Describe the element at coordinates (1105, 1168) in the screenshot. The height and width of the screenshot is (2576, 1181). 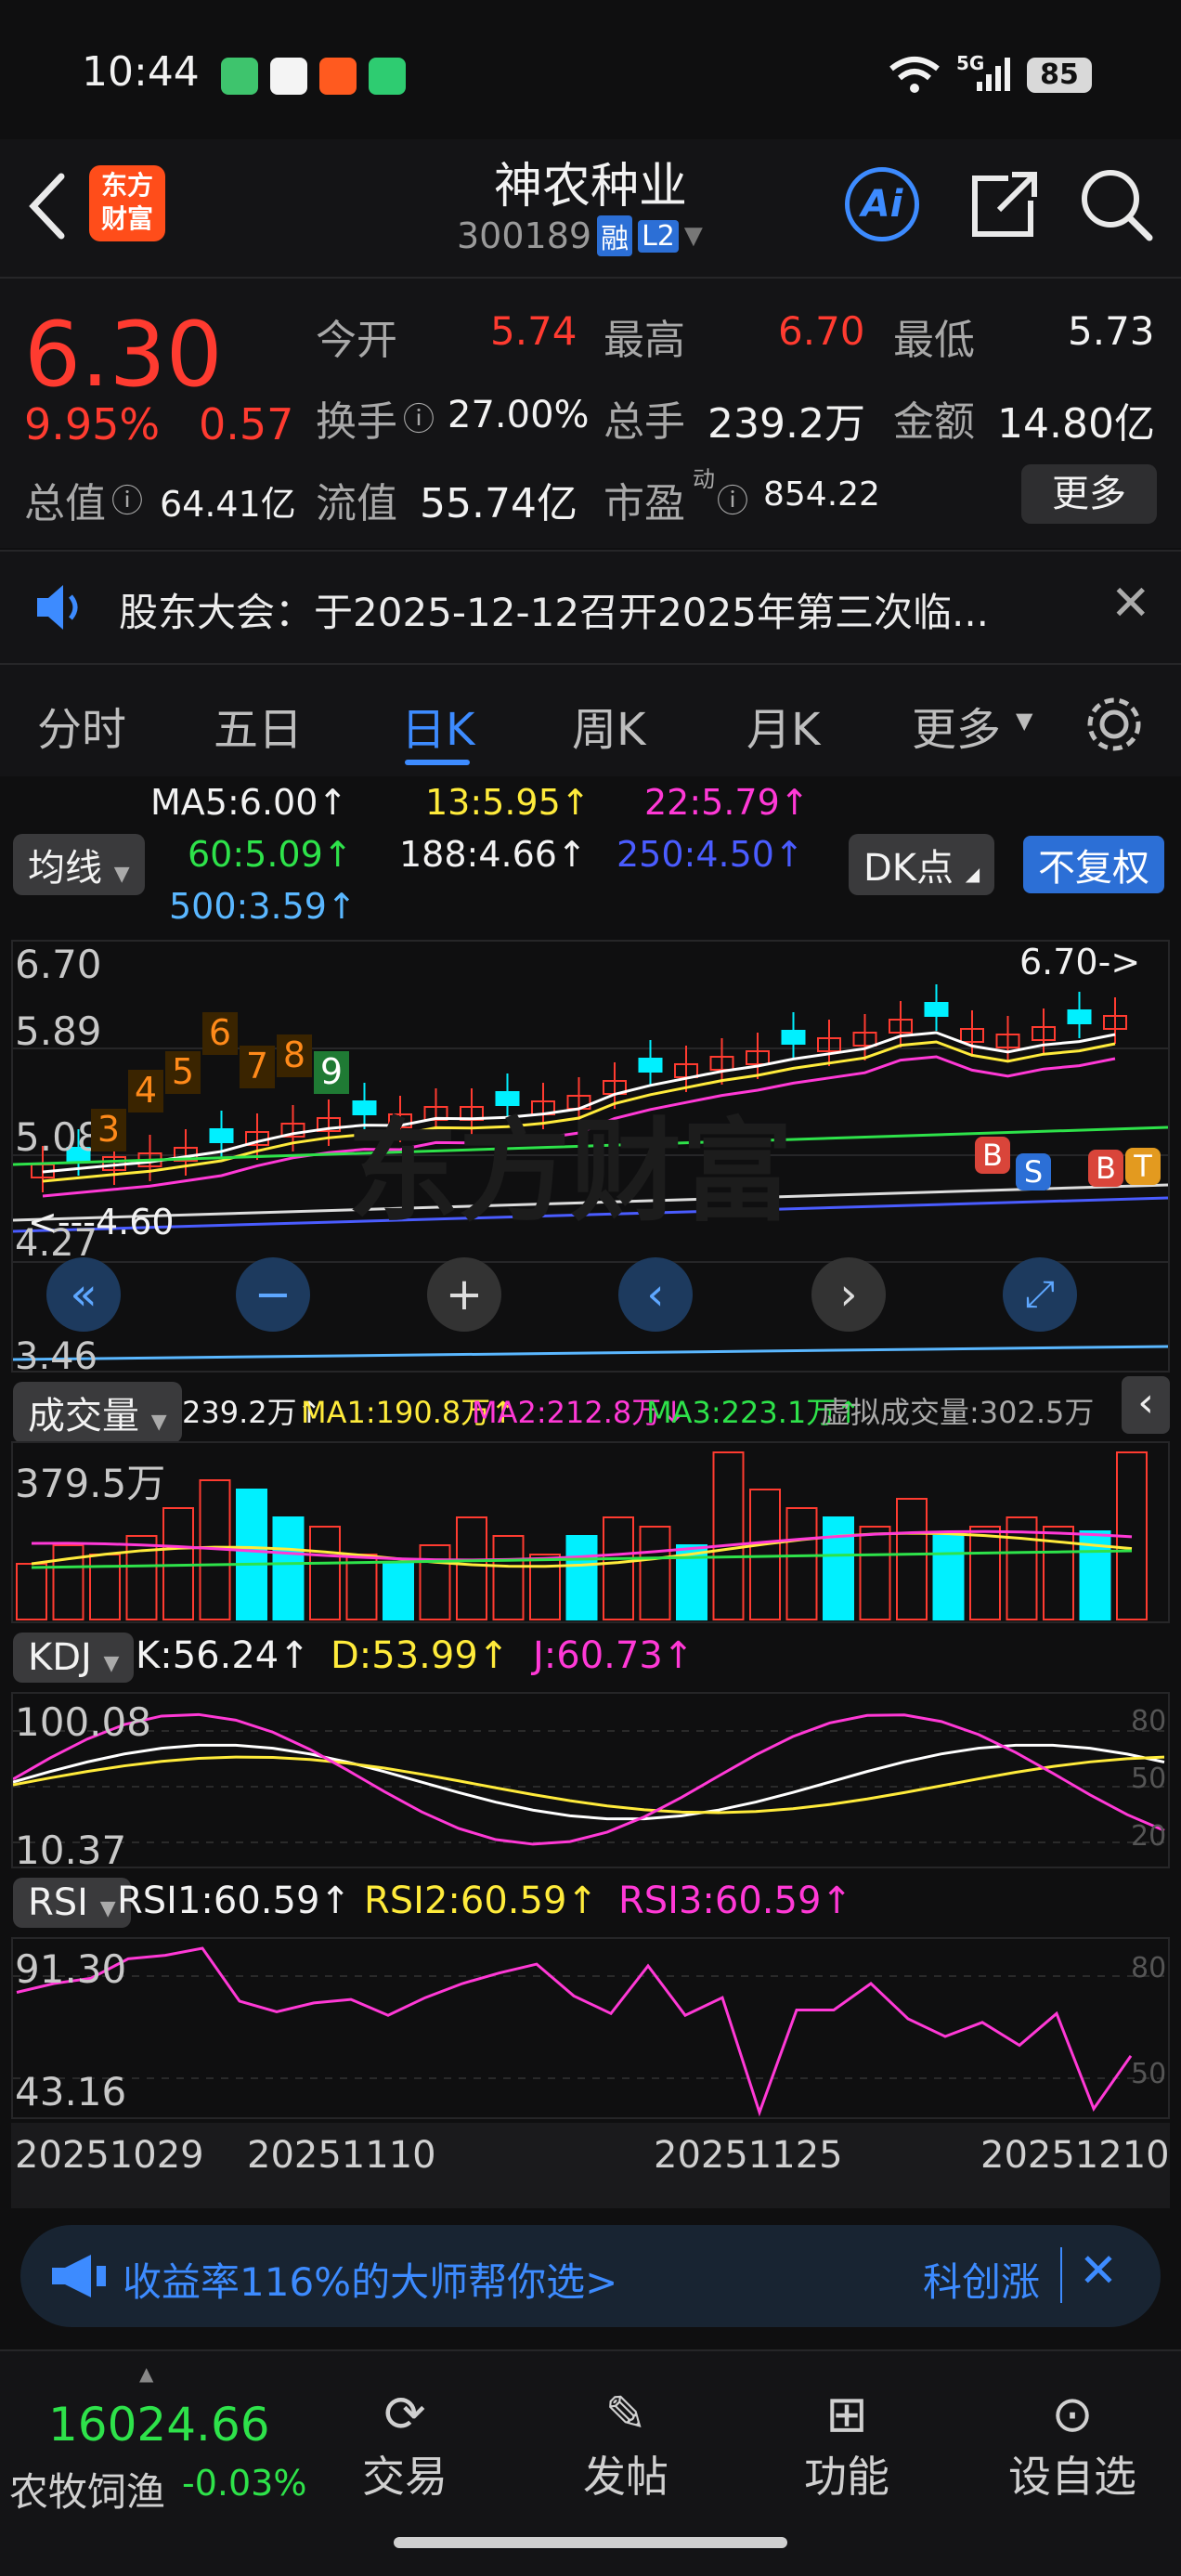
I see `buy-signal-2: B` at that location.